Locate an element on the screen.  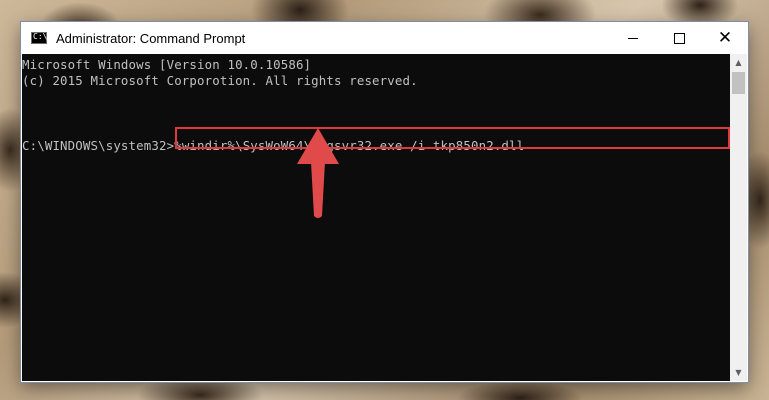
scroll-down-icon: ▼ is located at coordinates (738, 372).